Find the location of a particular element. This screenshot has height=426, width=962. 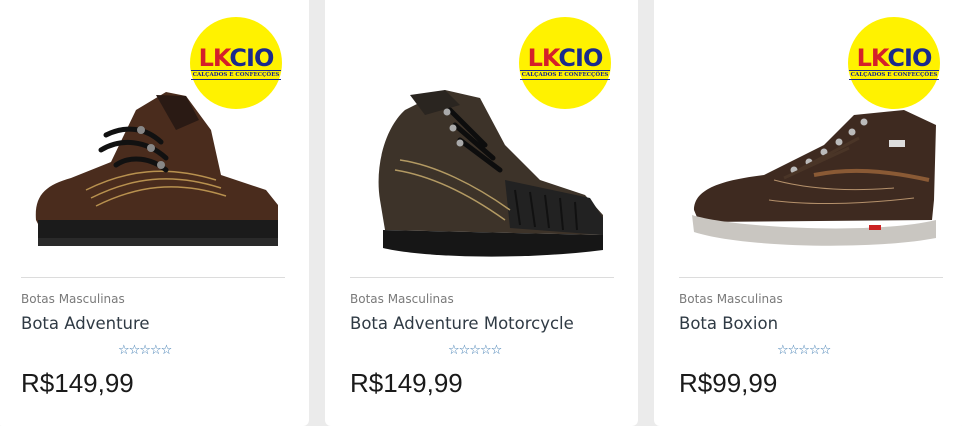

product-price: R$99,99 is located at coordinates (728, 383).